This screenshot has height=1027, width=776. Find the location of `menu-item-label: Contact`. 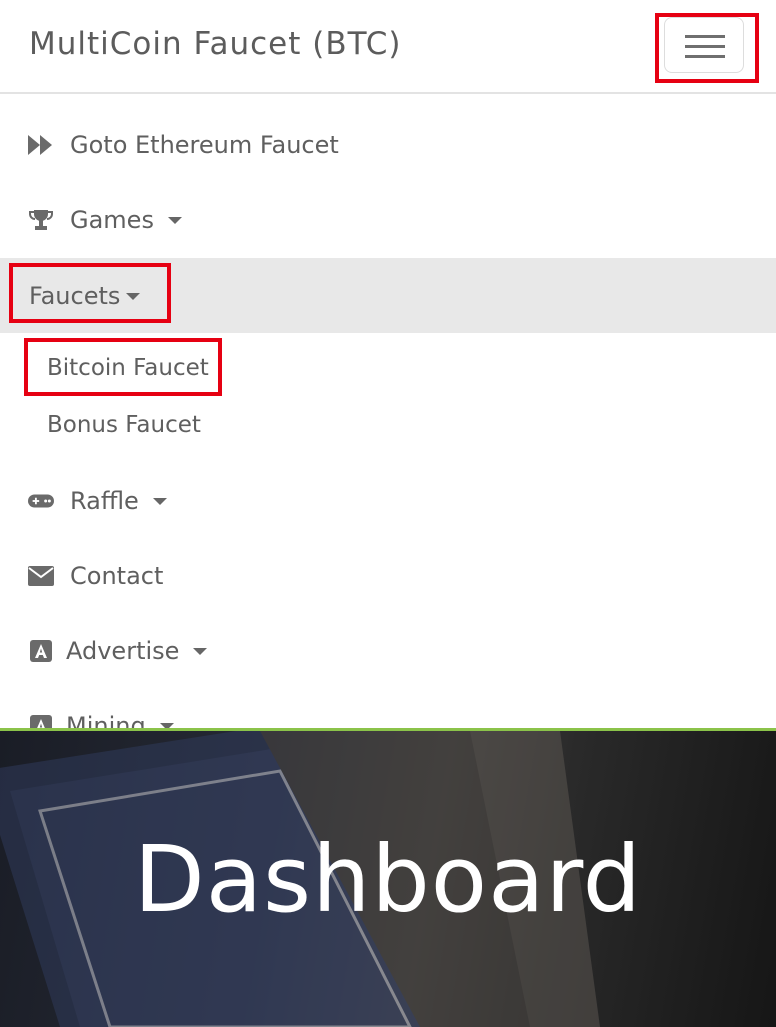

menu-item-label: Contact is located at coordinates (117, 575).